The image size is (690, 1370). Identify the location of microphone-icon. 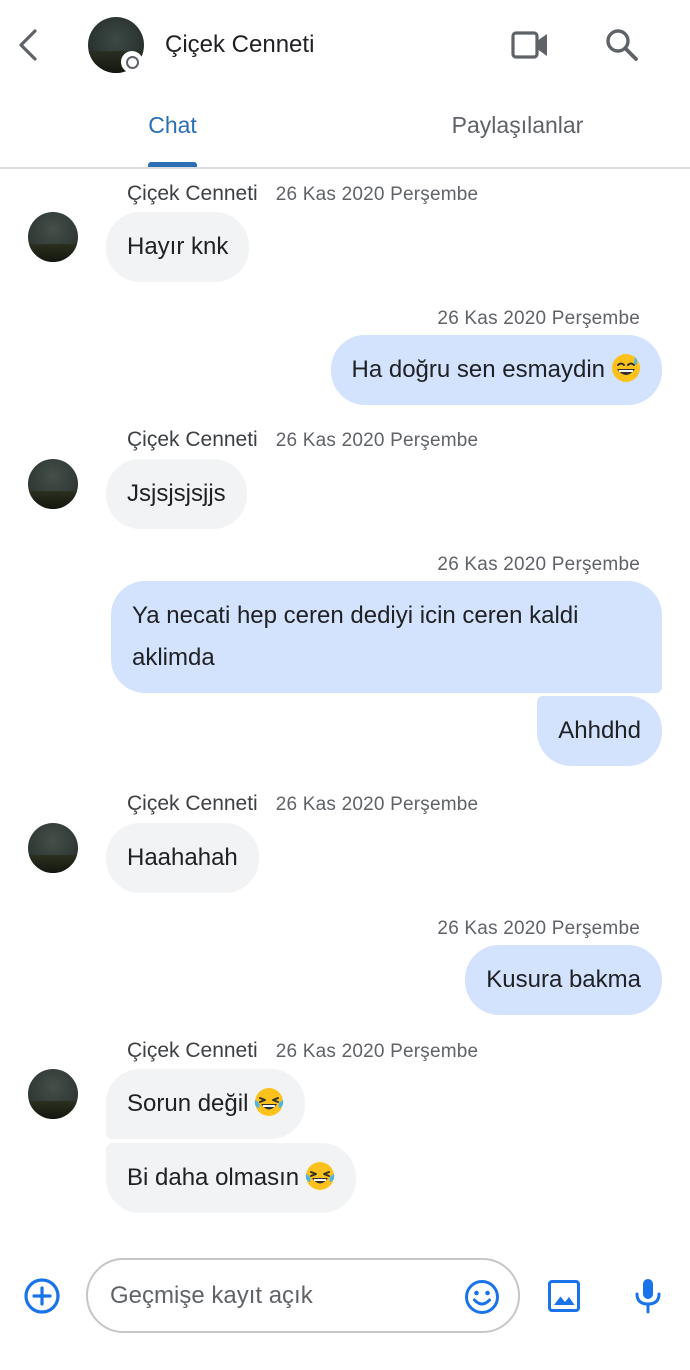
(648, 1296).